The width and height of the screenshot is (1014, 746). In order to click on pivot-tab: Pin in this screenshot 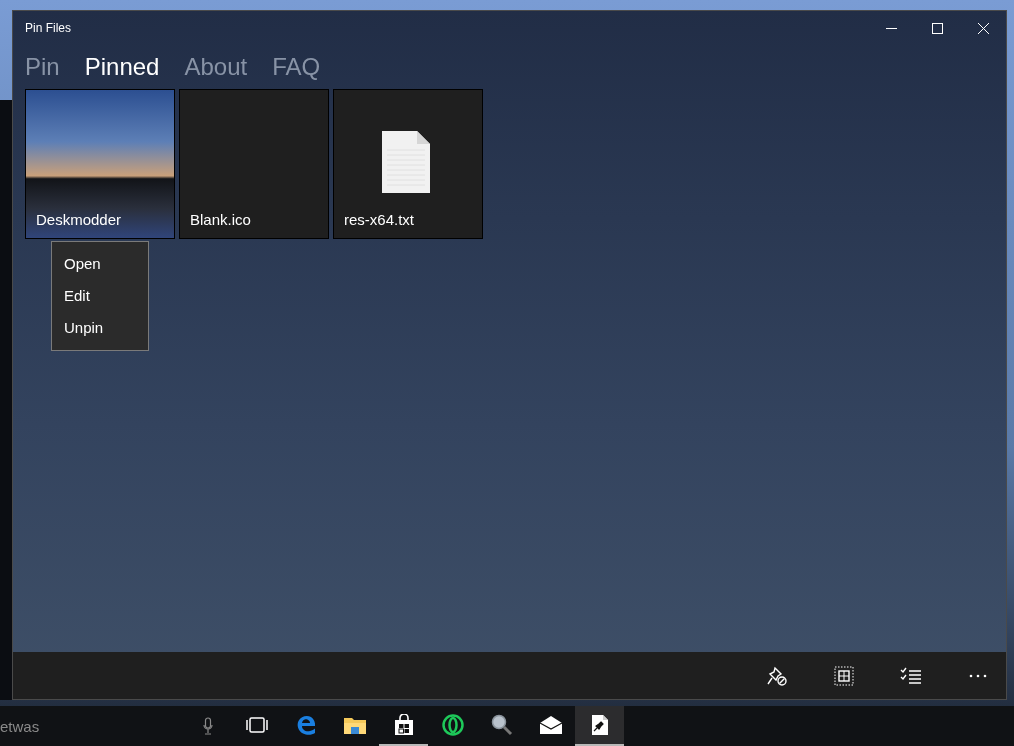, I will do `click(42, 67)`.